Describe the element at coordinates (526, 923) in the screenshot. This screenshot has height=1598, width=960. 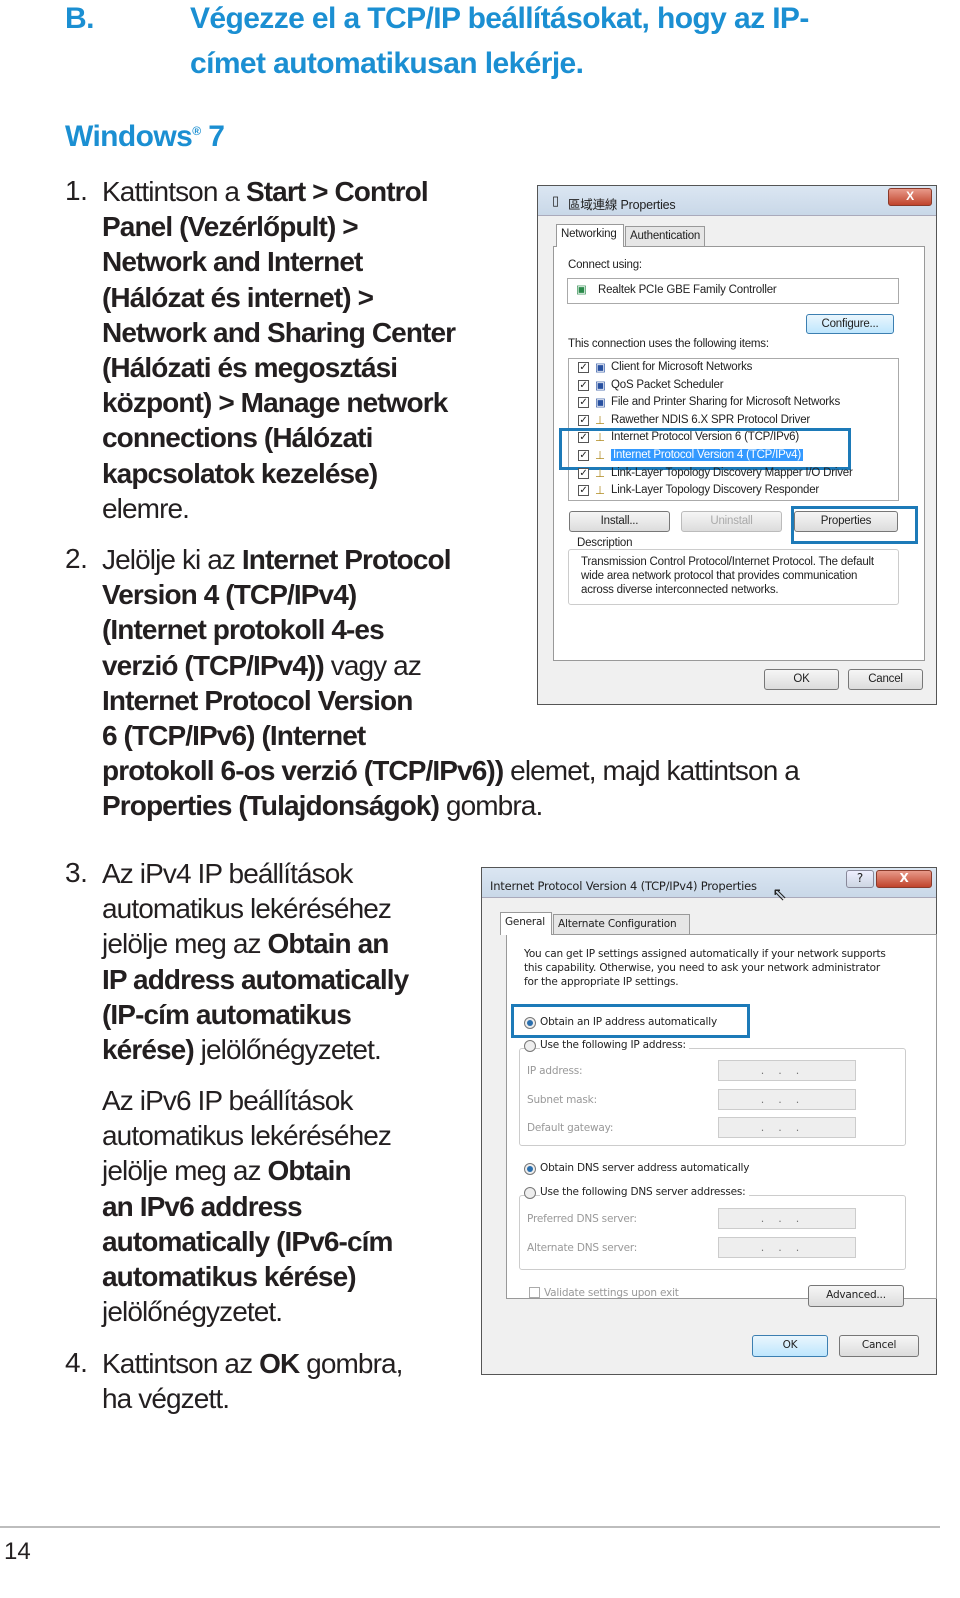
I see `tab-general: General` at that location.